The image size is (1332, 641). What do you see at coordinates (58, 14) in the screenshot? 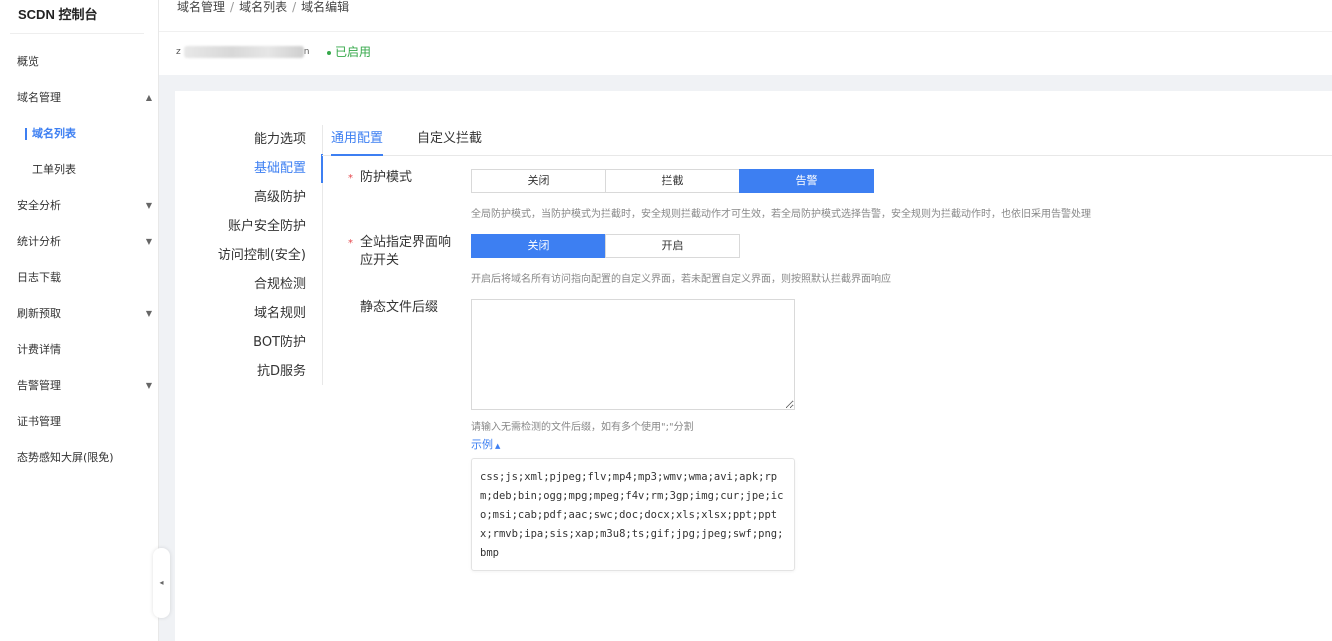
I see `brand-title: SCDN 控制台` at bounding box center [58, 14].